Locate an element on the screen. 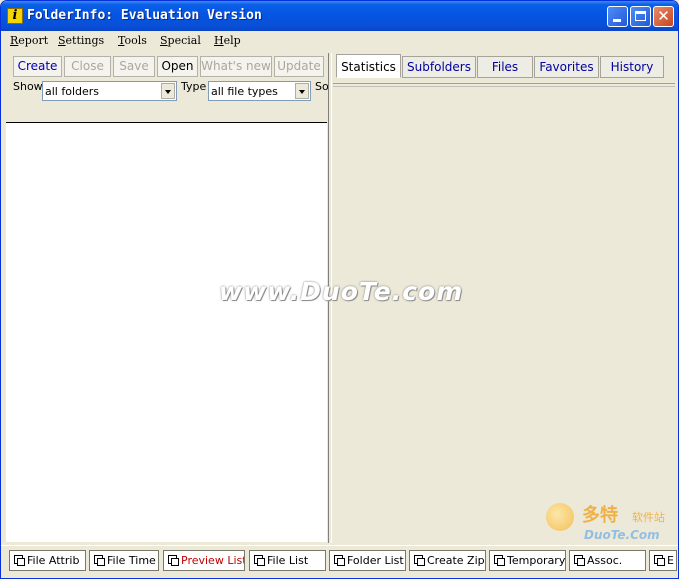 Image resolution: width=679 pixels, height=579 pixels. update-button: Update is located at coordinates (299, 66).